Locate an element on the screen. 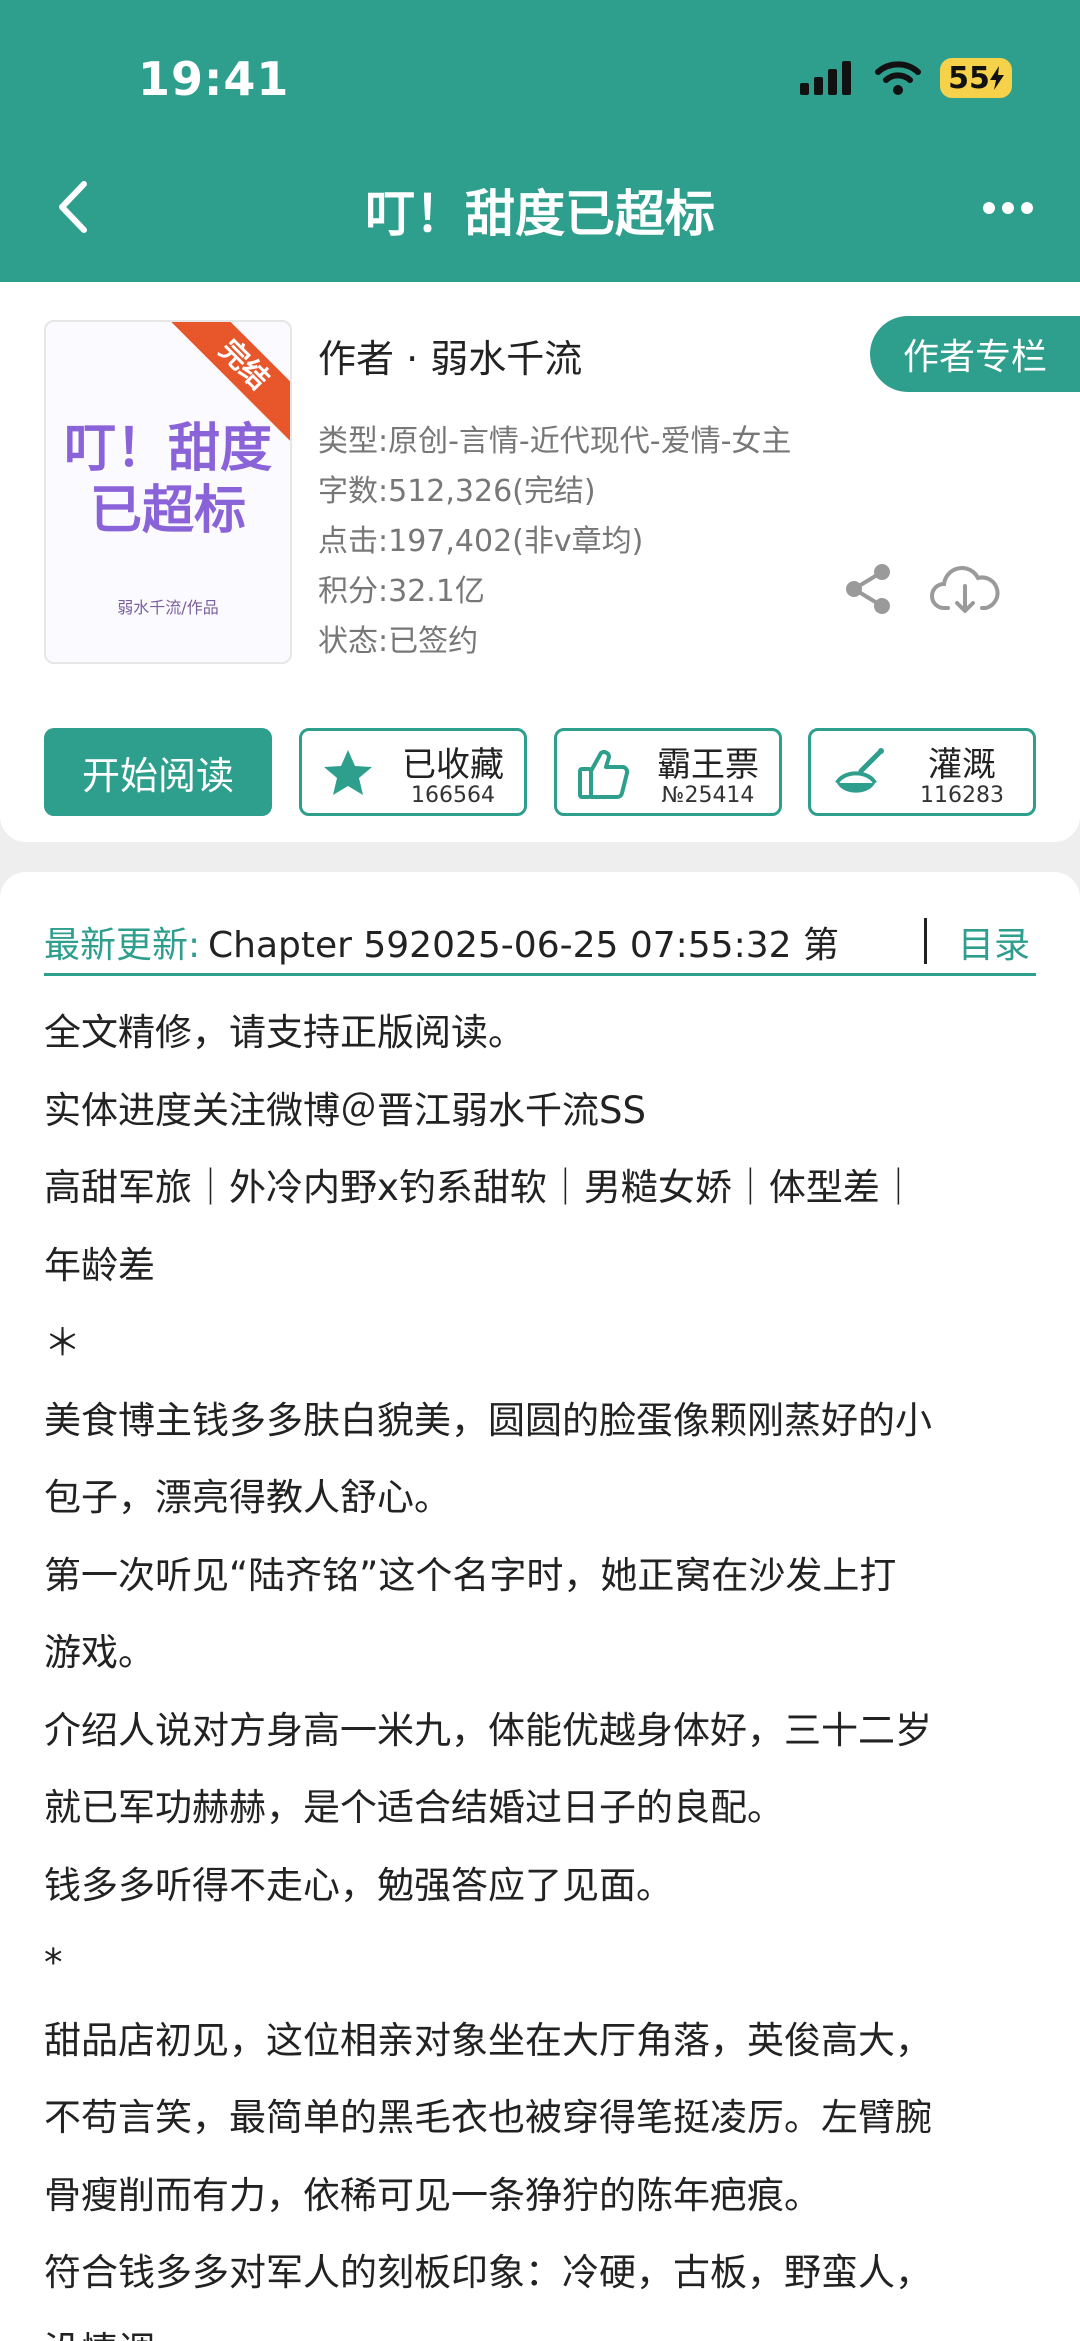 The image size is (1080, 2341). thumbs-up-icon is located at coordinates (604, 774).